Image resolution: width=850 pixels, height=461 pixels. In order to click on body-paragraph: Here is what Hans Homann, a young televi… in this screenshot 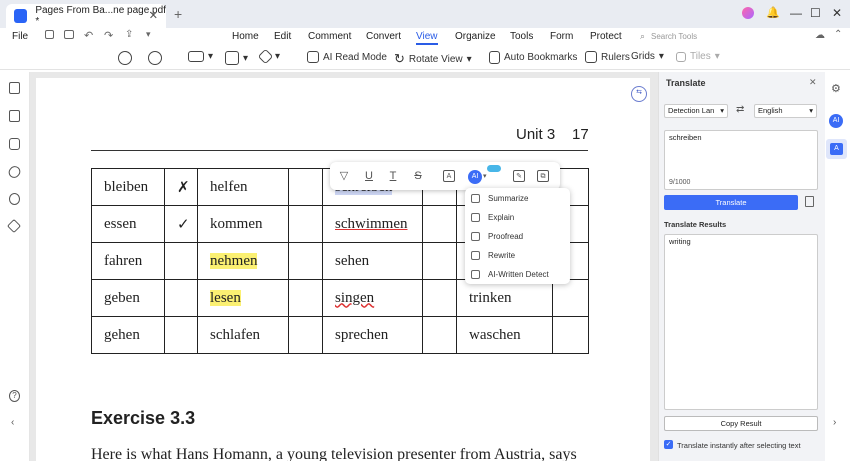, I will do `click(334, 453)`.